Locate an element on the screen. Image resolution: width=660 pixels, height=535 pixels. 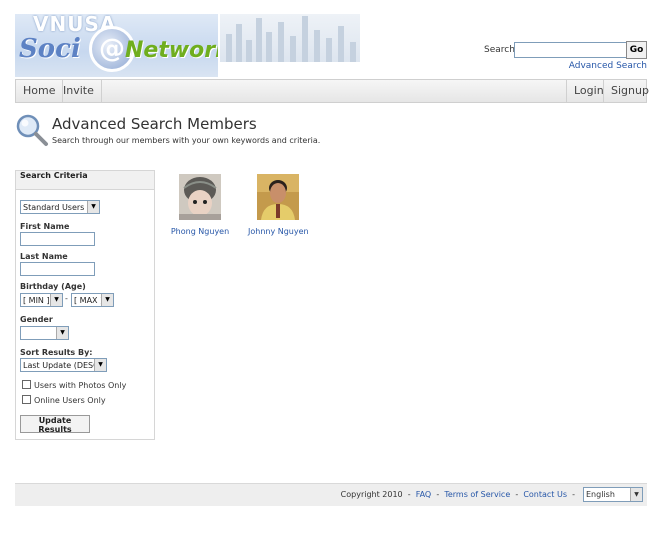
member-card: Phong Nguyen is located at coordinates (200, 205).